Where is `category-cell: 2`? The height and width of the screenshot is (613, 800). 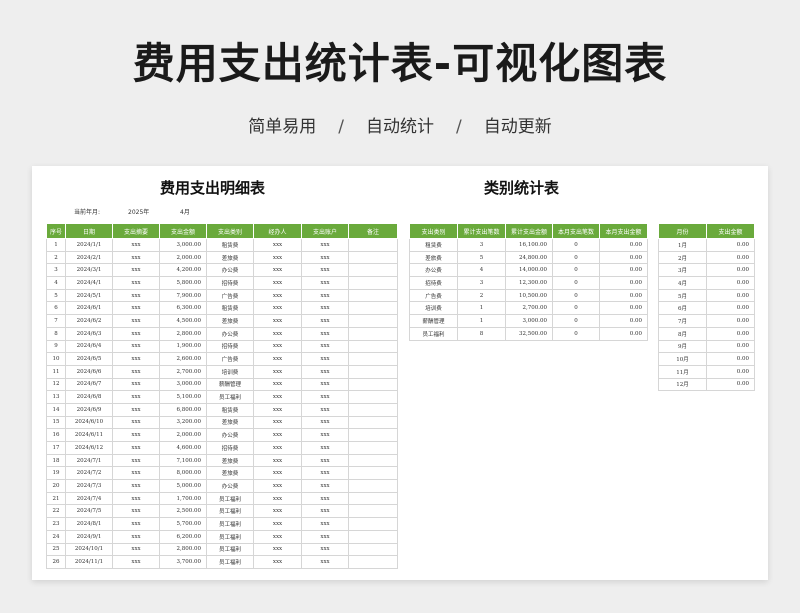
category-cell: 2 is located at coordinates (481, 295).